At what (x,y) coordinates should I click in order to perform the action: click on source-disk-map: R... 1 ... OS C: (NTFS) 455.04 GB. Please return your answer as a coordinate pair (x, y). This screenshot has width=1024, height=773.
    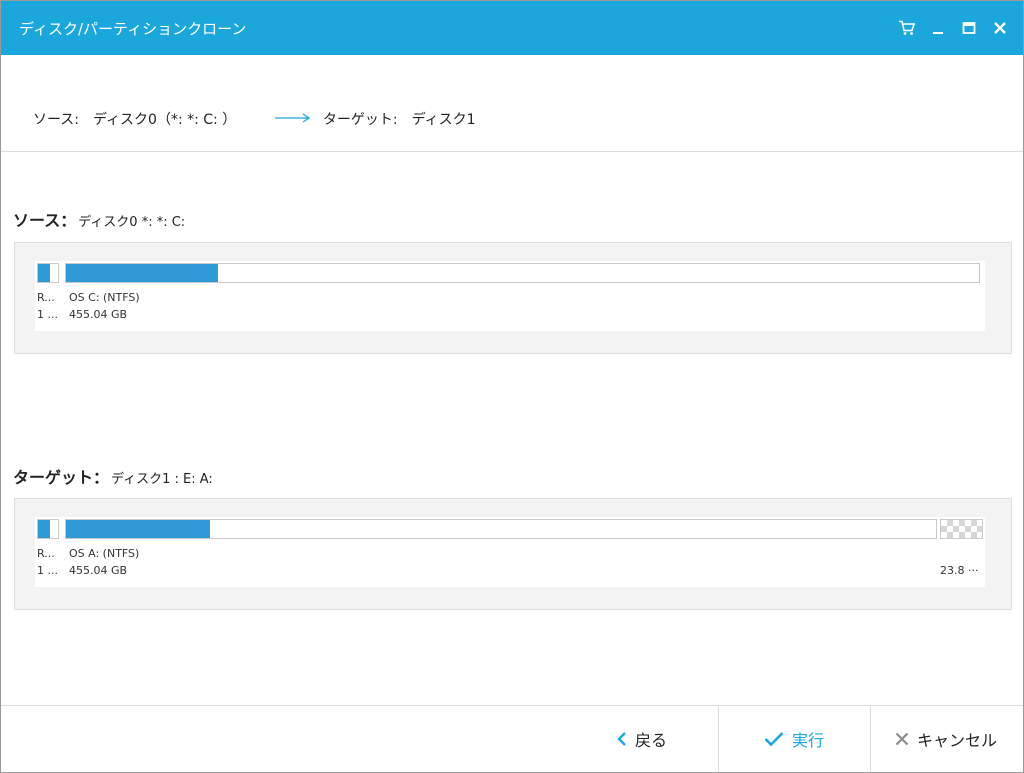
    Looking at the image, I should click on (510, 296).